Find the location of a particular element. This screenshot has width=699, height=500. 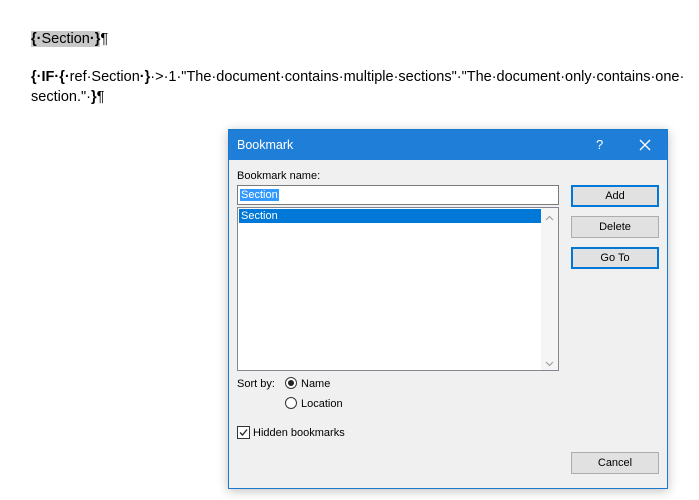

scroll-down-icon is located at coordinates (549, 362).